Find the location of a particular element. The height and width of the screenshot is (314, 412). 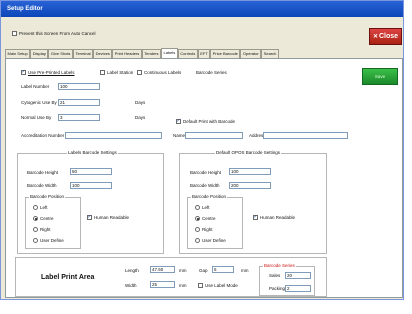

cytogenic-label: Cytogenic Use By is located at coordinates (39, 102).